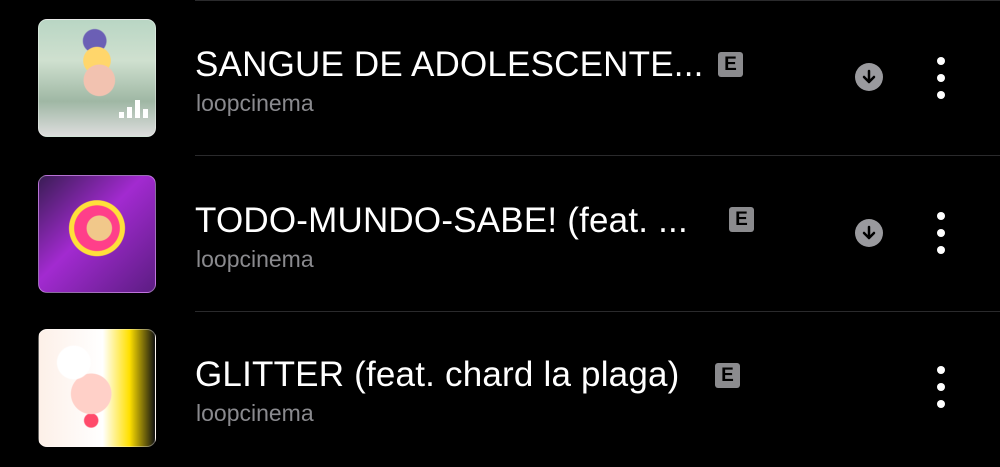  I want to click on track-title: GLITTER (feat. chard la plaga), so click(437, 374).